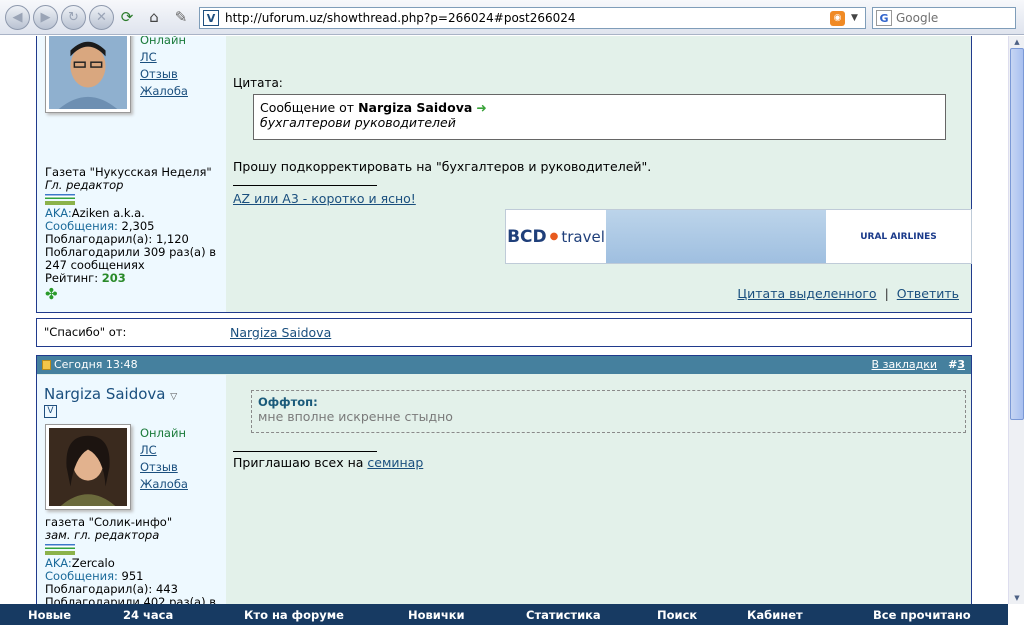 The width and height of the screenshot is (1024, 625). I want to click on aka-value: Zercalo, so click(93, 563).